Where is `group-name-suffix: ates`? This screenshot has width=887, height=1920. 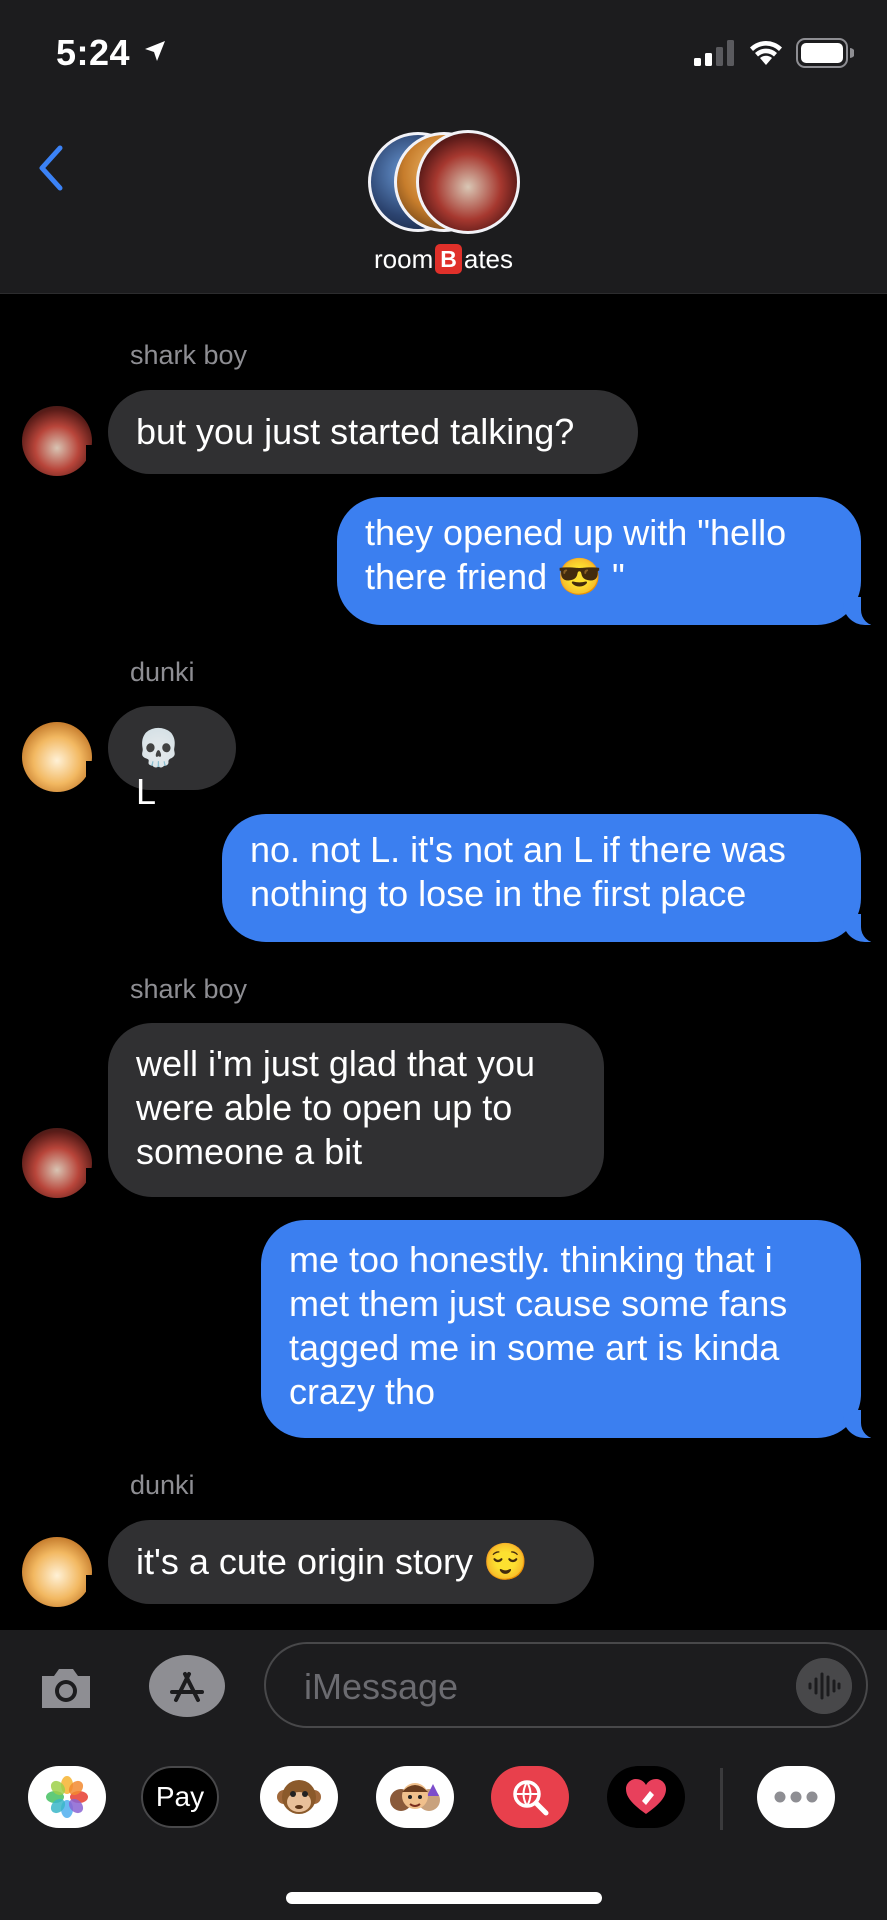
group-name-suffix: ates is located at coordinates (488, 259).